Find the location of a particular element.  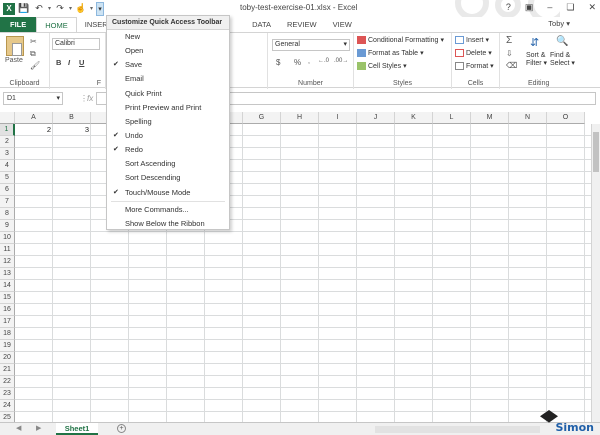

find-select-button: Find & Select ▾ is located at coordinates (562, 59).